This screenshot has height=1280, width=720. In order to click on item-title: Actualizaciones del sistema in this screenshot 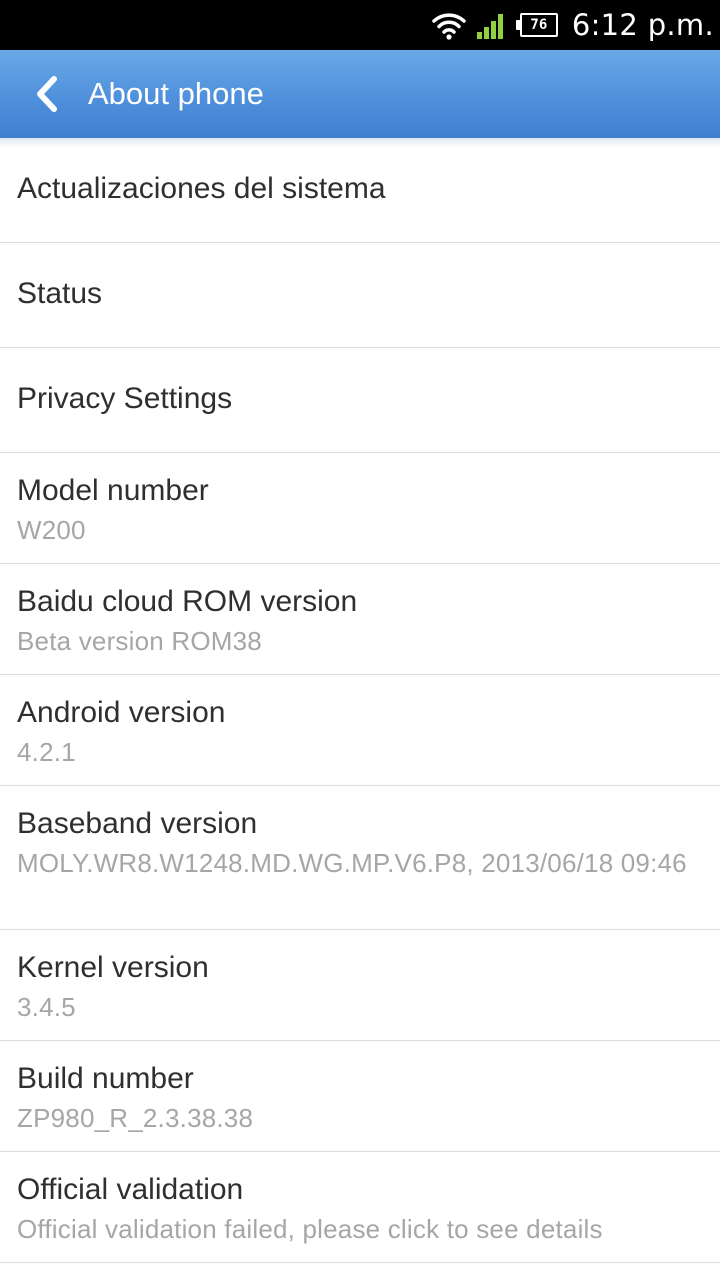, I will do `click(201, 188)`.